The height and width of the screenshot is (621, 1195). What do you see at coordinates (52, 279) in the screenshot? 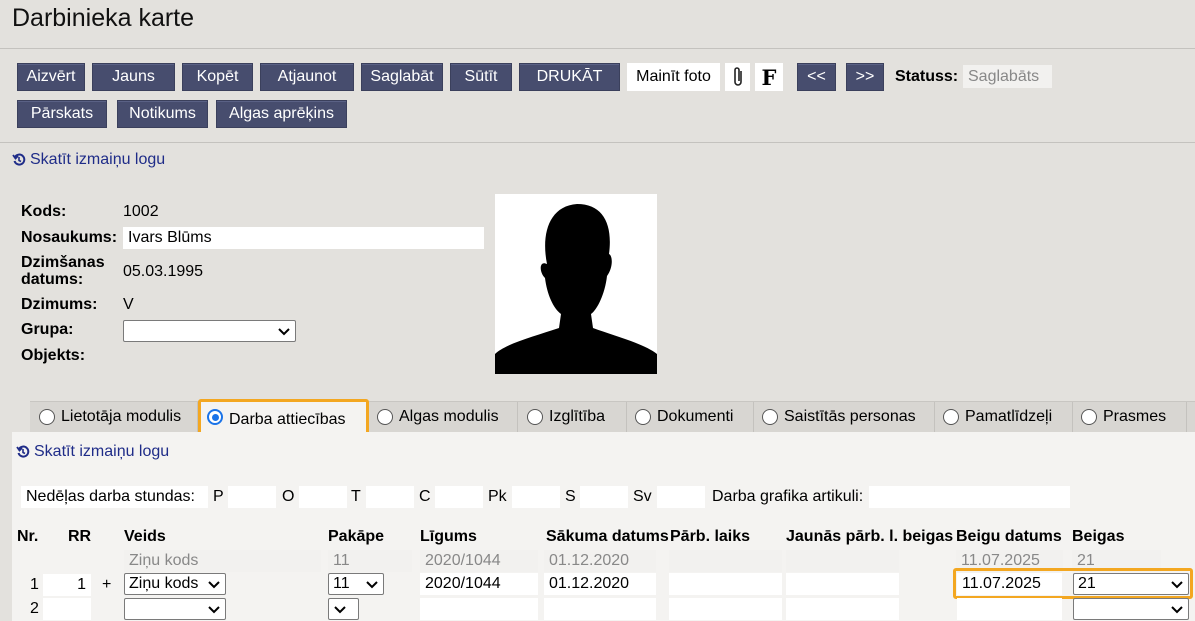
I see `birth-date-label-line2: datums:` at bounding box center [52, 279].